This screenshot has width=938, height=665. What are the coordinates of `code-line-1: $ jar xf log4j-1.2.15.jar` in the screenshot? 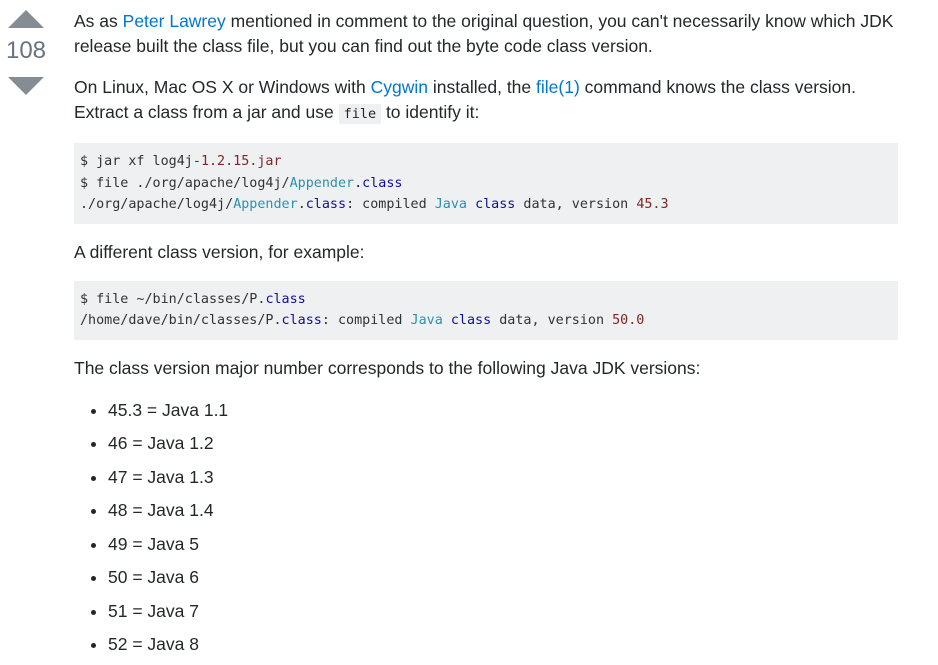 It's located at (181, 161).